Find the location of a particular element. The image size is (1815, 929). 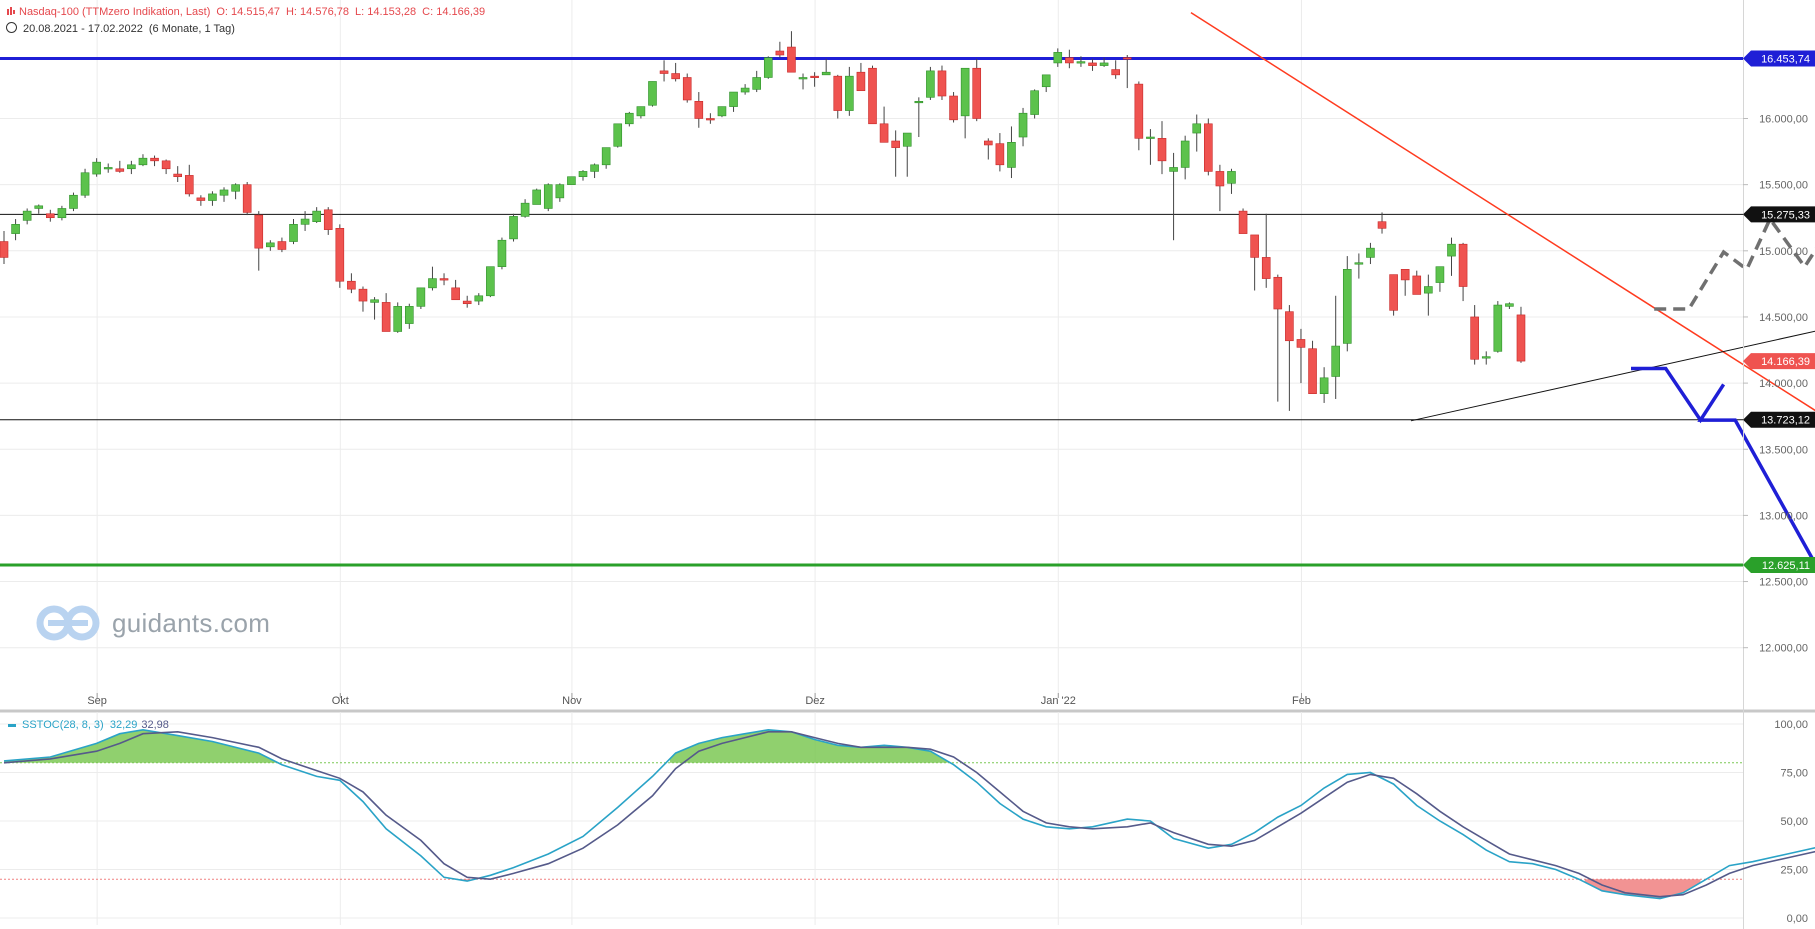

indicator-legend: SSTOC(28, 8, 3) 32,29 32,98 is located at coordinates (88, 725).